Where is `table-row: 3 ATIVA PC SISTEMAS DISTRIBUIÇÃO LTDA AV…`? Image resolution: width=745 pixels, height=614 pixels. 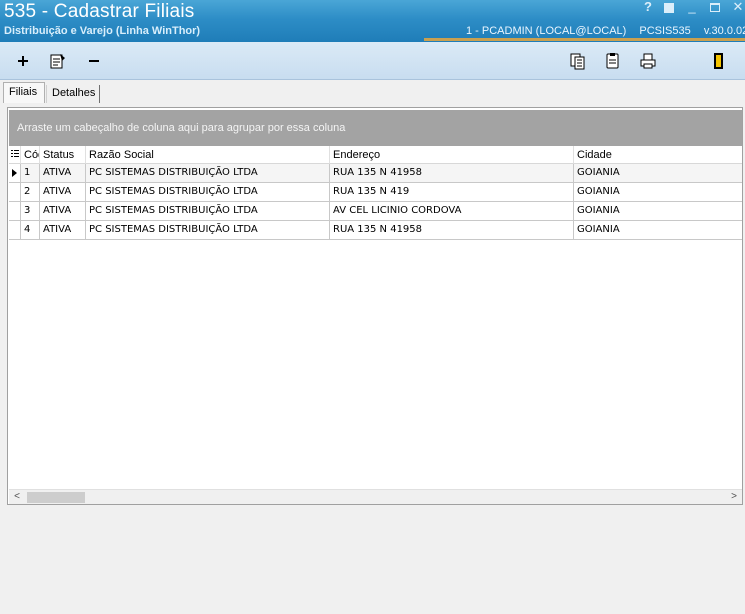 table-row: 3 ATIVA PC SISTEMAS DISTRIBUIÇÃO LTDA AV… is located at coordinates (375, 211).